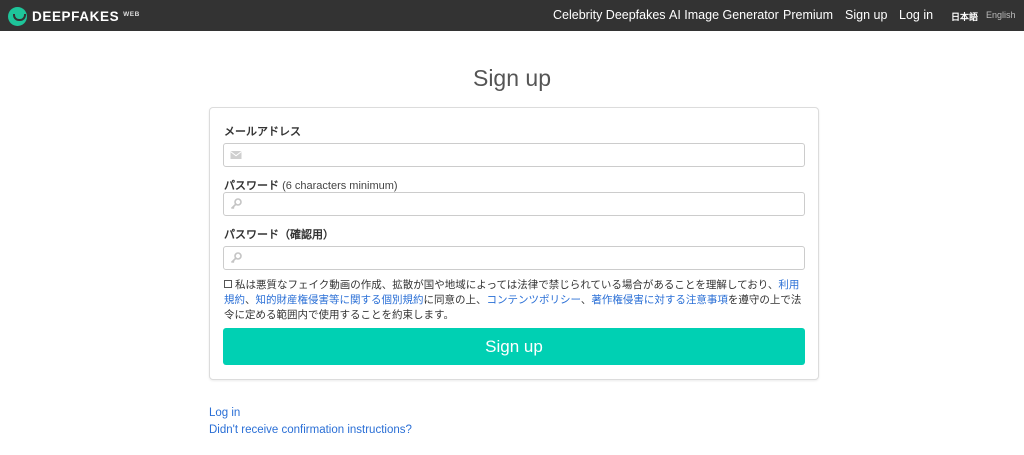  What do you see at coordinates (964, 16) in the screenshot?
I see `lang-japanese: 日本語` at bounding box center [964, 16].